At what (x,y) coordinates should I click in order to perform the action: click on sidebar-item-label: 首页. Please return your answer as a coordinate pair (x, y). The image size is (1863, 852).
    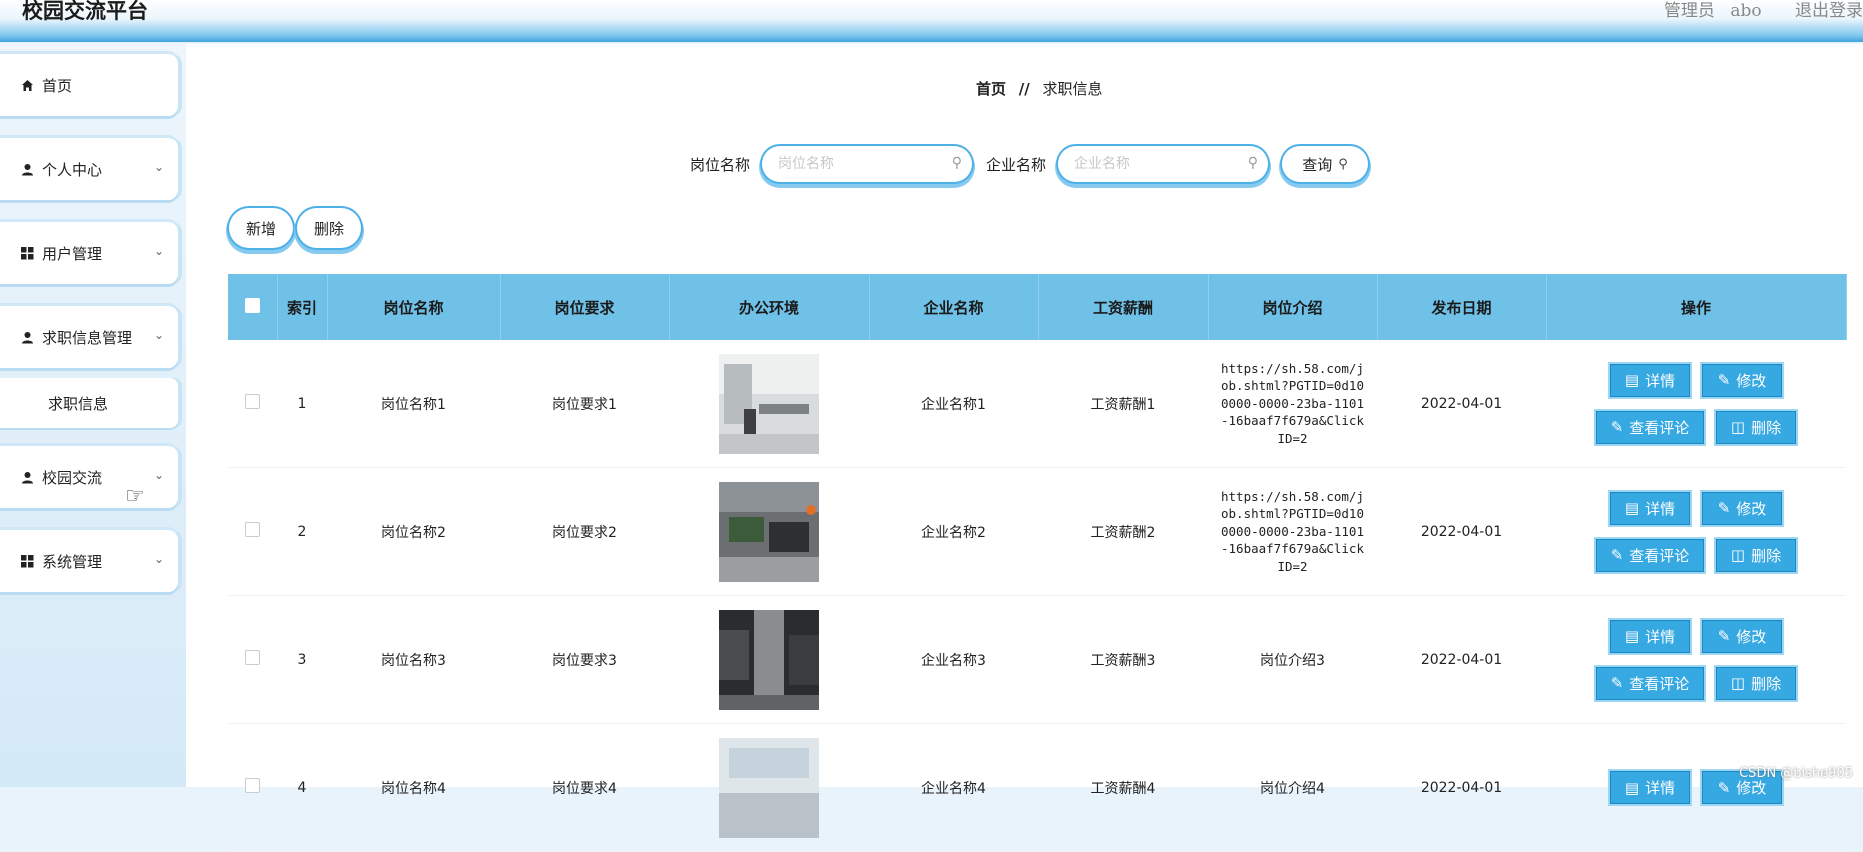
    Looking at the image, I should click on (57, 85).